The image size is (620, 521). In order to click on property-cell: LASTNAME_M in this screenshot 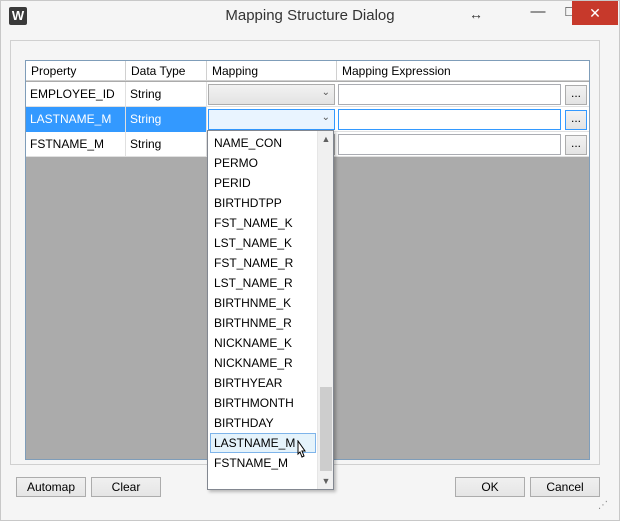, I will do `click(76, 119)`.